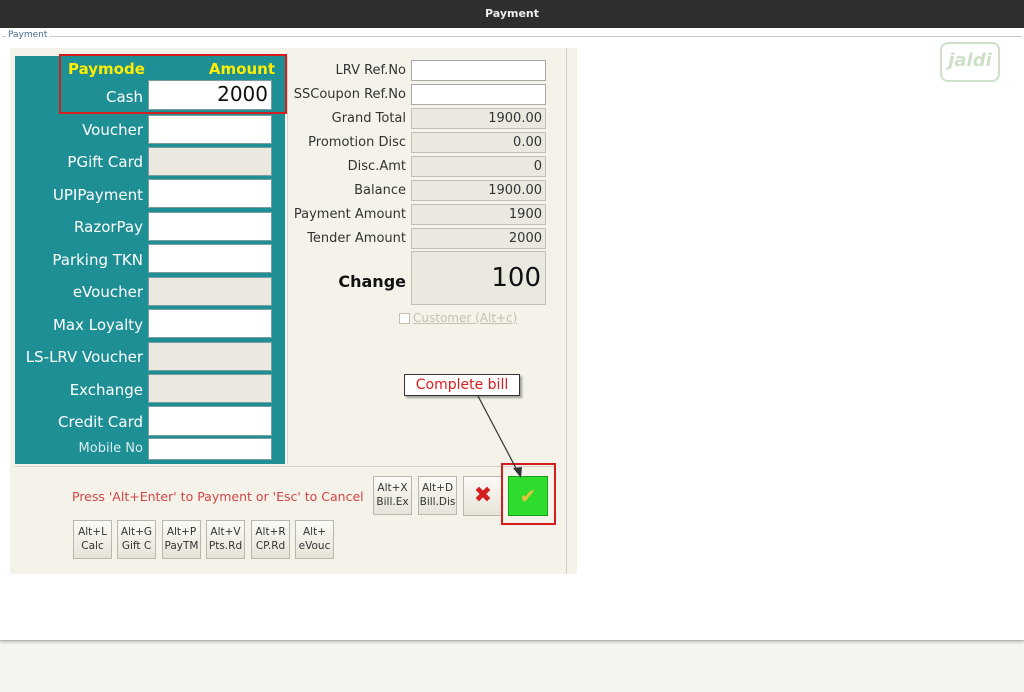 The image size is (1024, 692). I want to click on complete-bill-callout: Complete bill, so click(462, 385).